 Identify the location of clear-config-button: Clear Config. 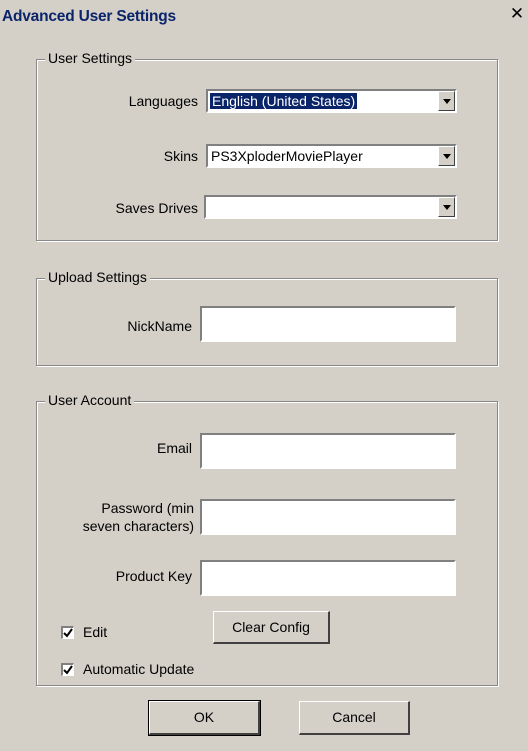
(271, 627).